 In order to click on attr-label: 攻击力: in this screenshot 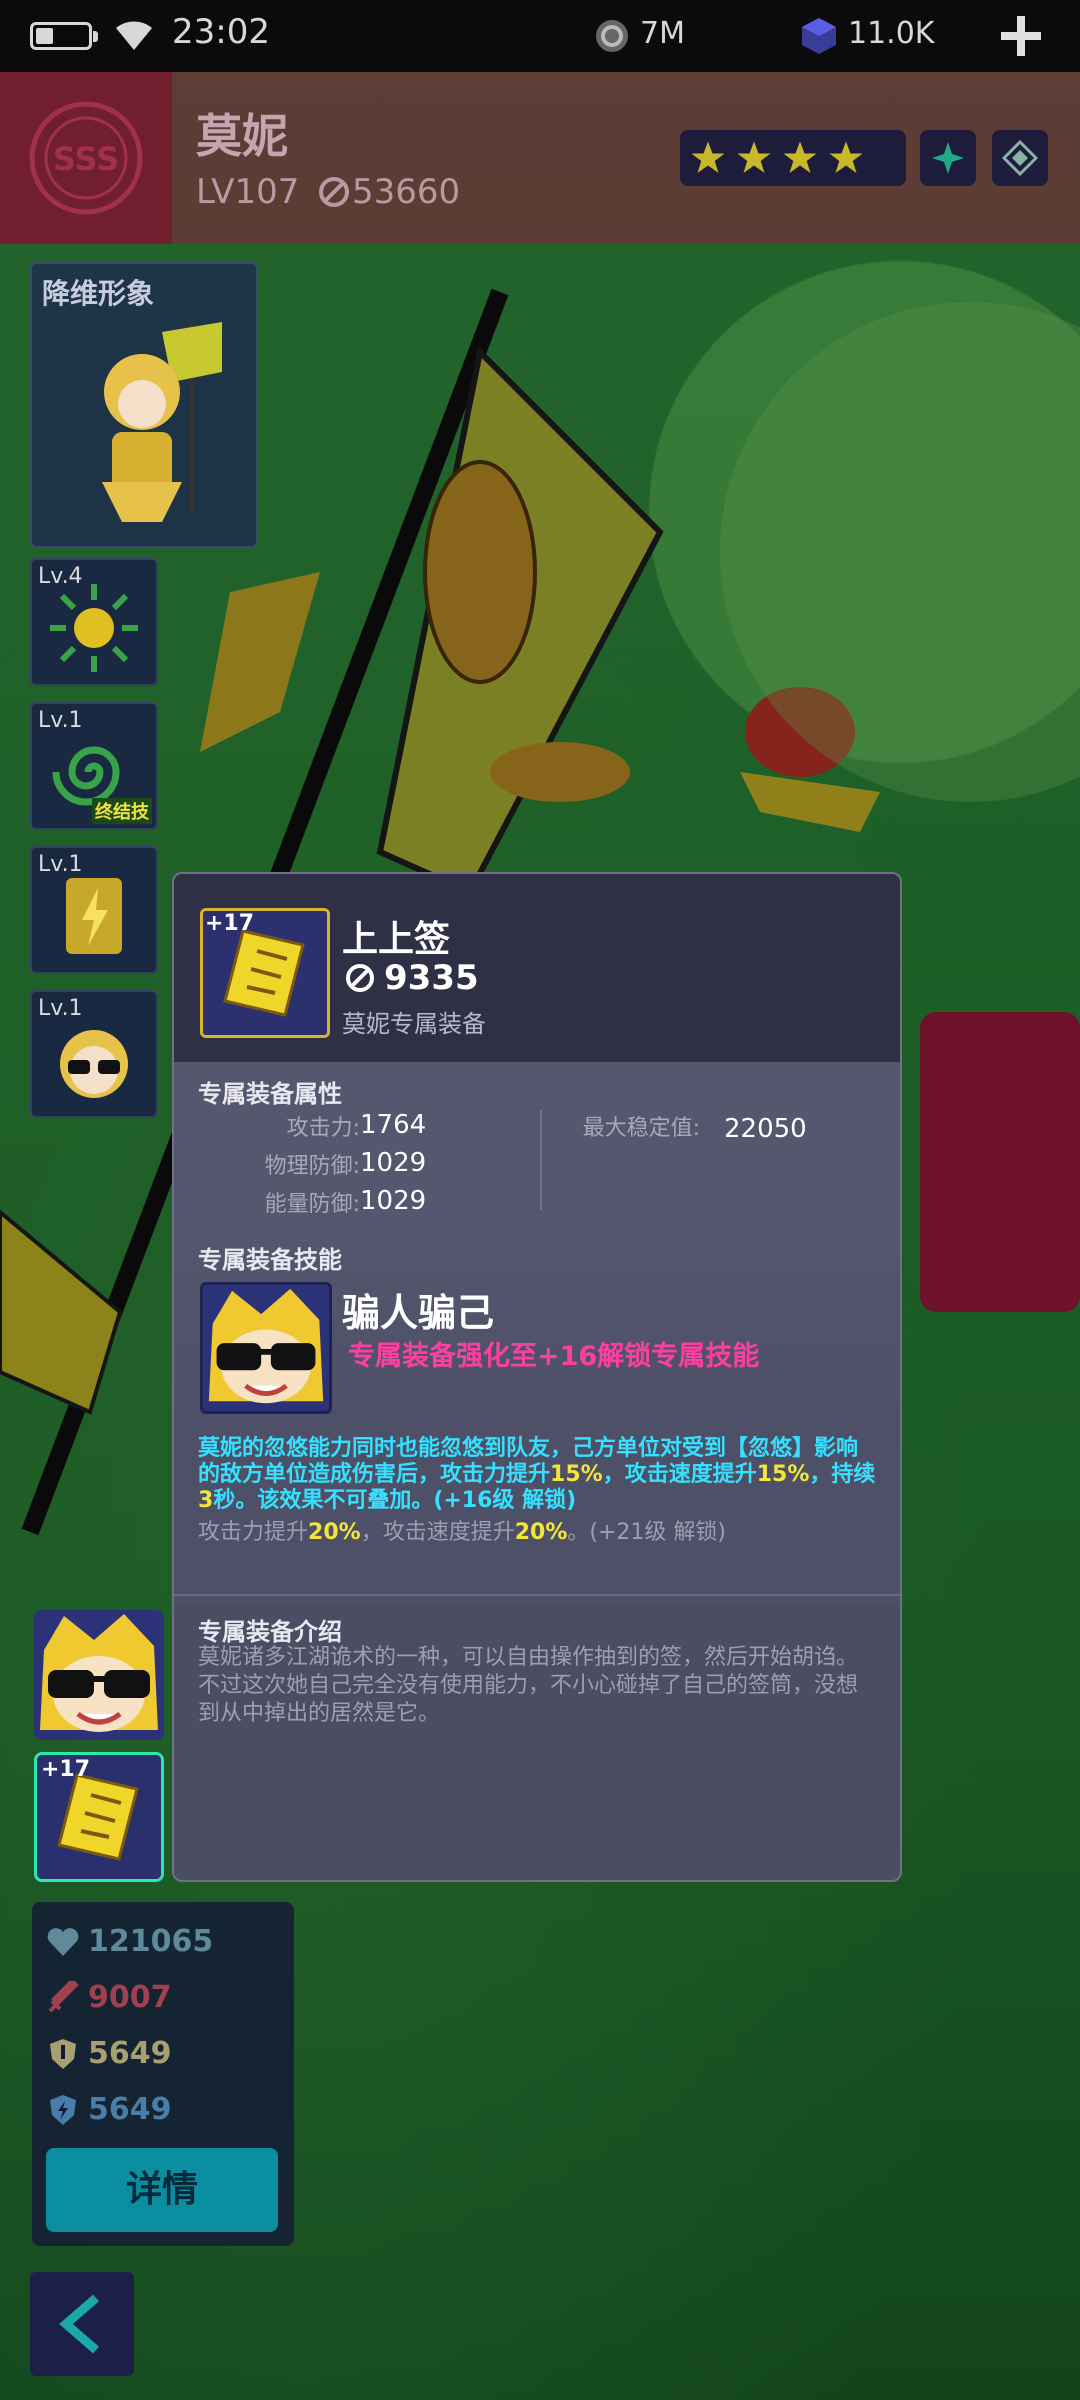, I will do `click(323, 1128)`.